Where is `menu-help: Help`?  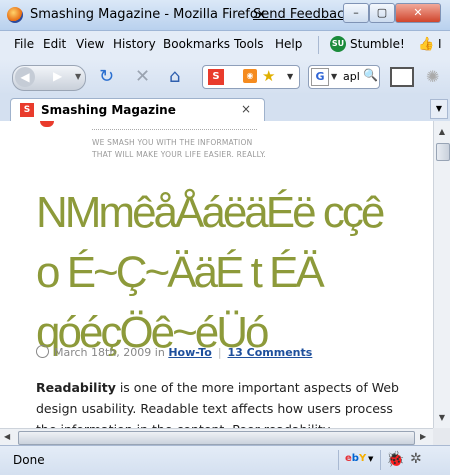 menu-help: Help is located at coordinates (288, 44).